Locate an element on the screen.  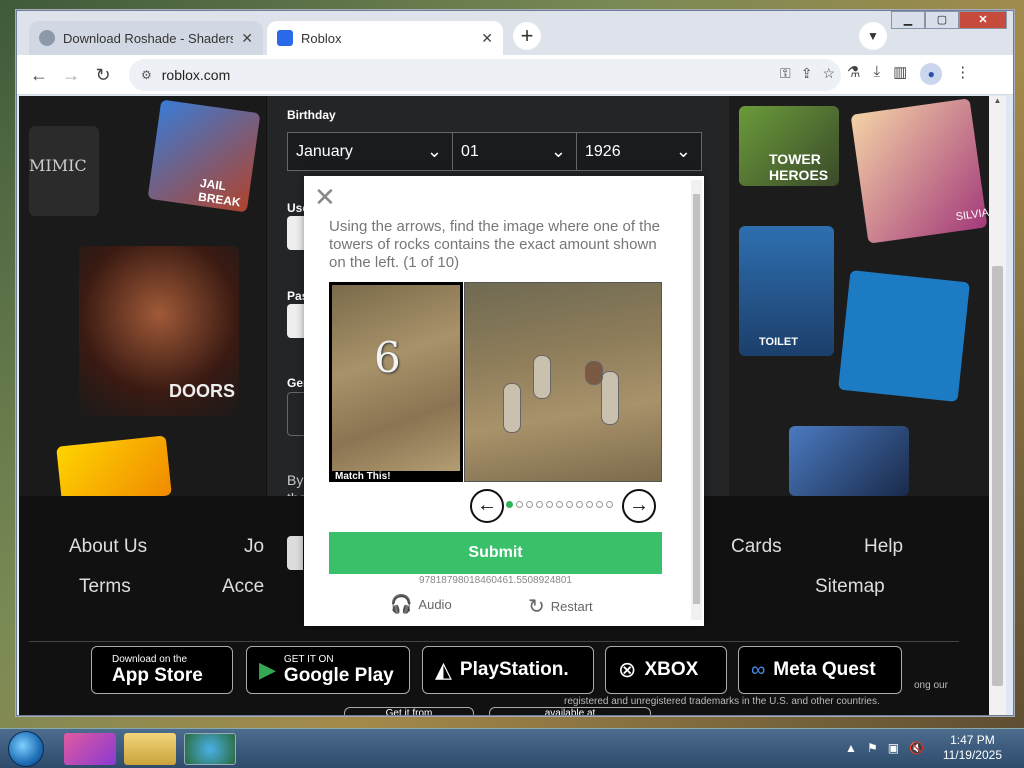
clock-date: 11/19/2025 is located at coordinates (972, 755).